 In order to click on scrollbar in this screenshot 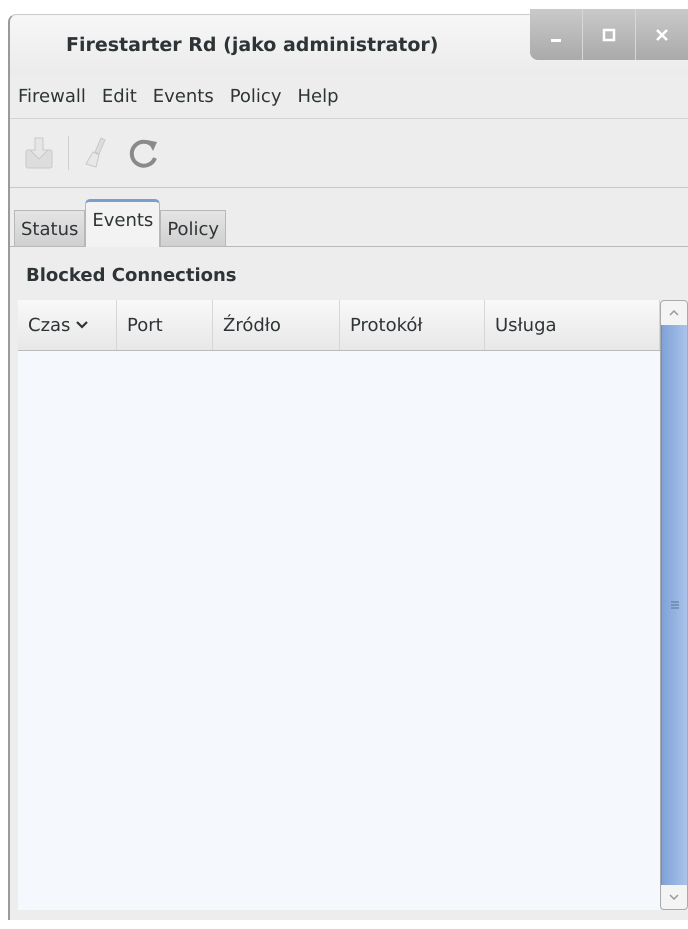, I will do `click(674, 605)`.